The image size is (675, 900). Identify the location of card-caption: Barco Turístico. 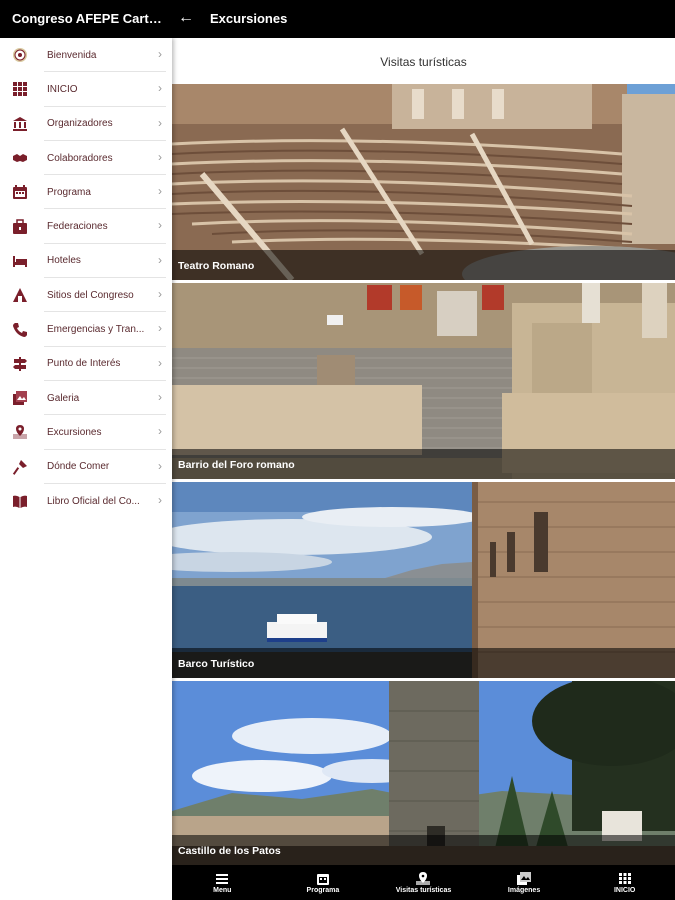
(423, 663).